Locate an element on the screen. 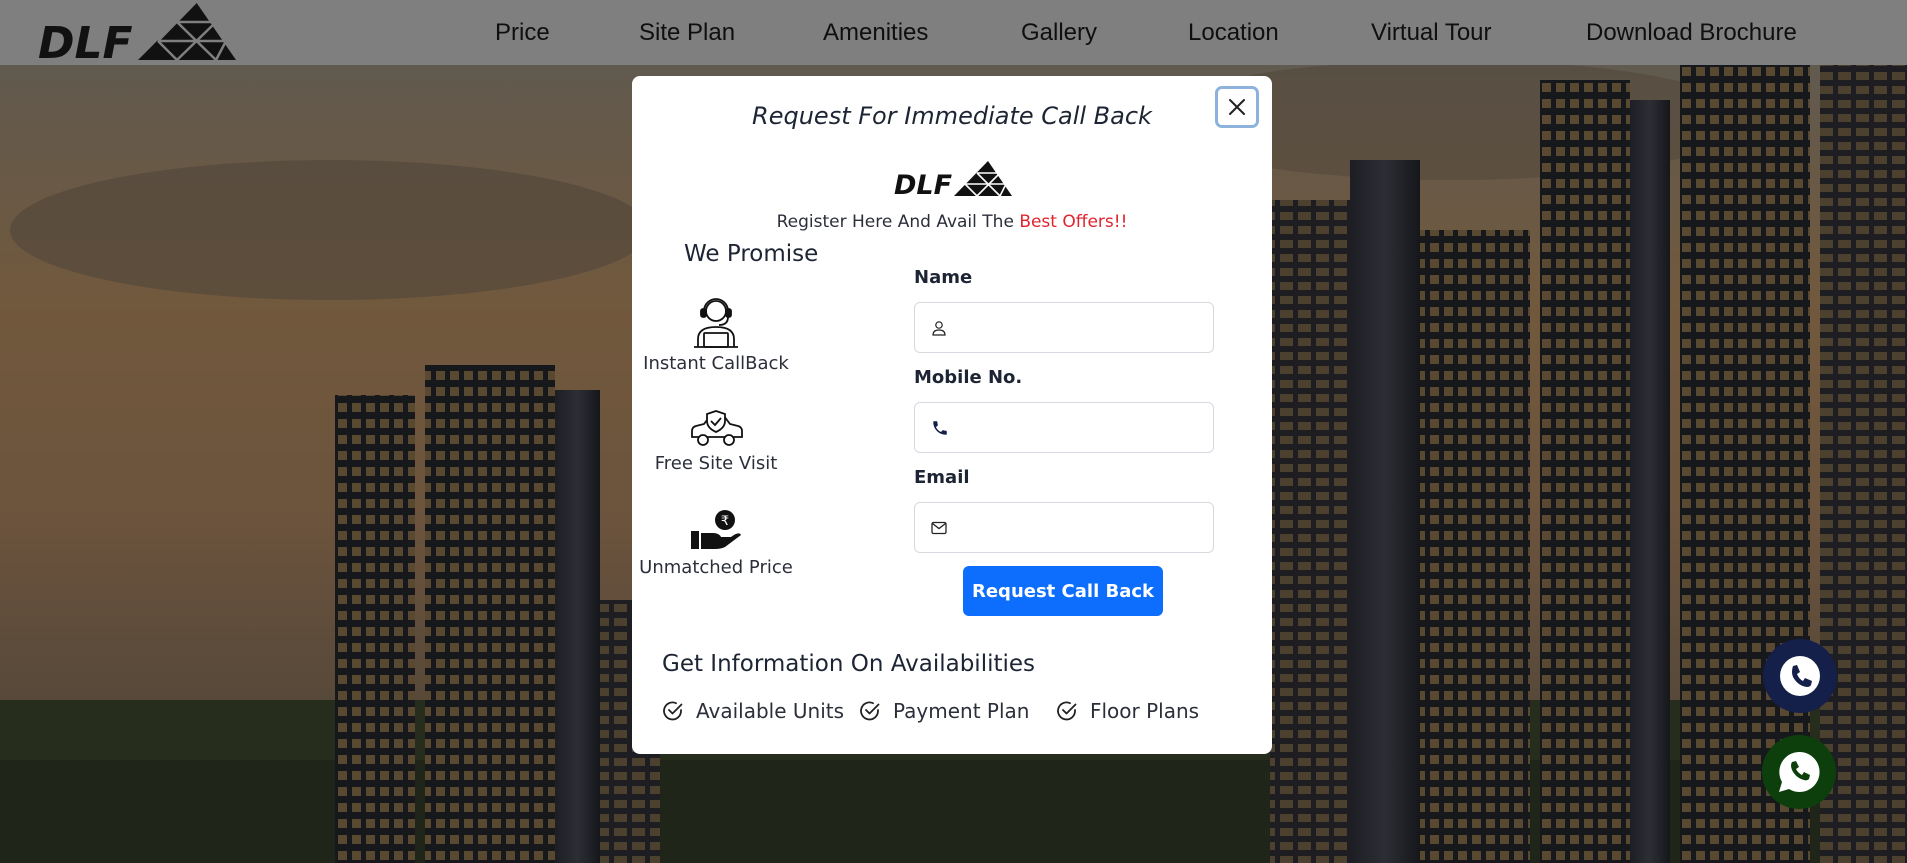 This screenshot has height=863, width=1907. name-input is located at coordinates (1082, 327).